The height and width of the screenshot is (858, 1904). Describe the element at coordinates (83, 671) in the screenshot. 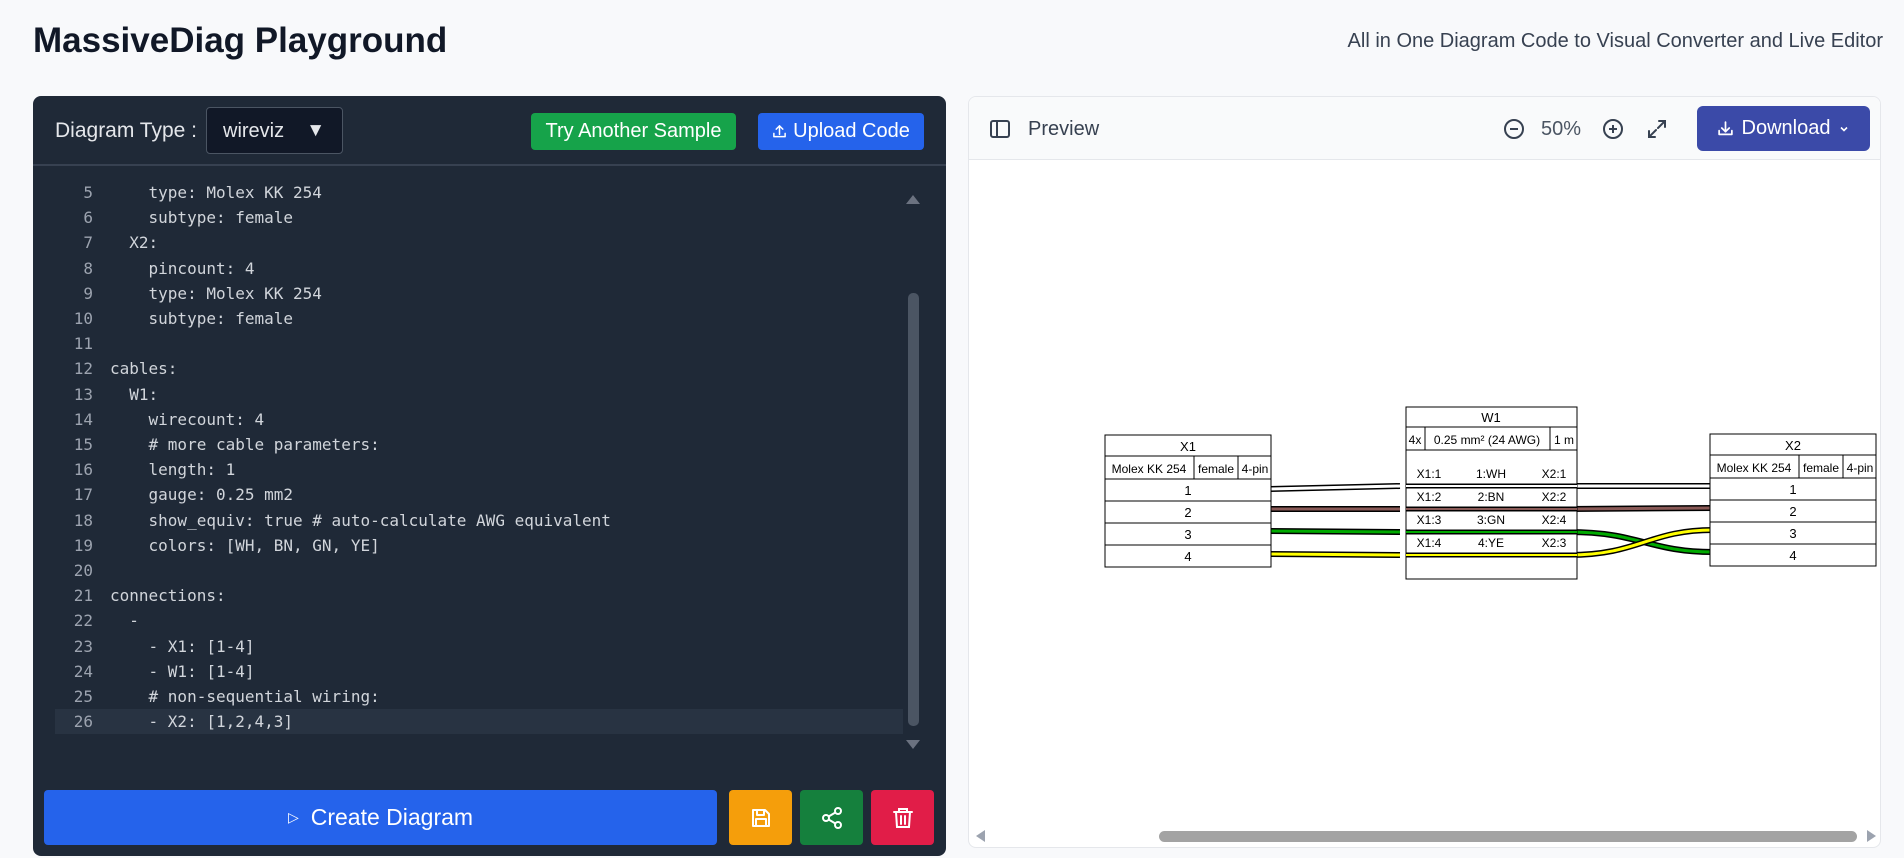

I see `line-number: 24` at that location.